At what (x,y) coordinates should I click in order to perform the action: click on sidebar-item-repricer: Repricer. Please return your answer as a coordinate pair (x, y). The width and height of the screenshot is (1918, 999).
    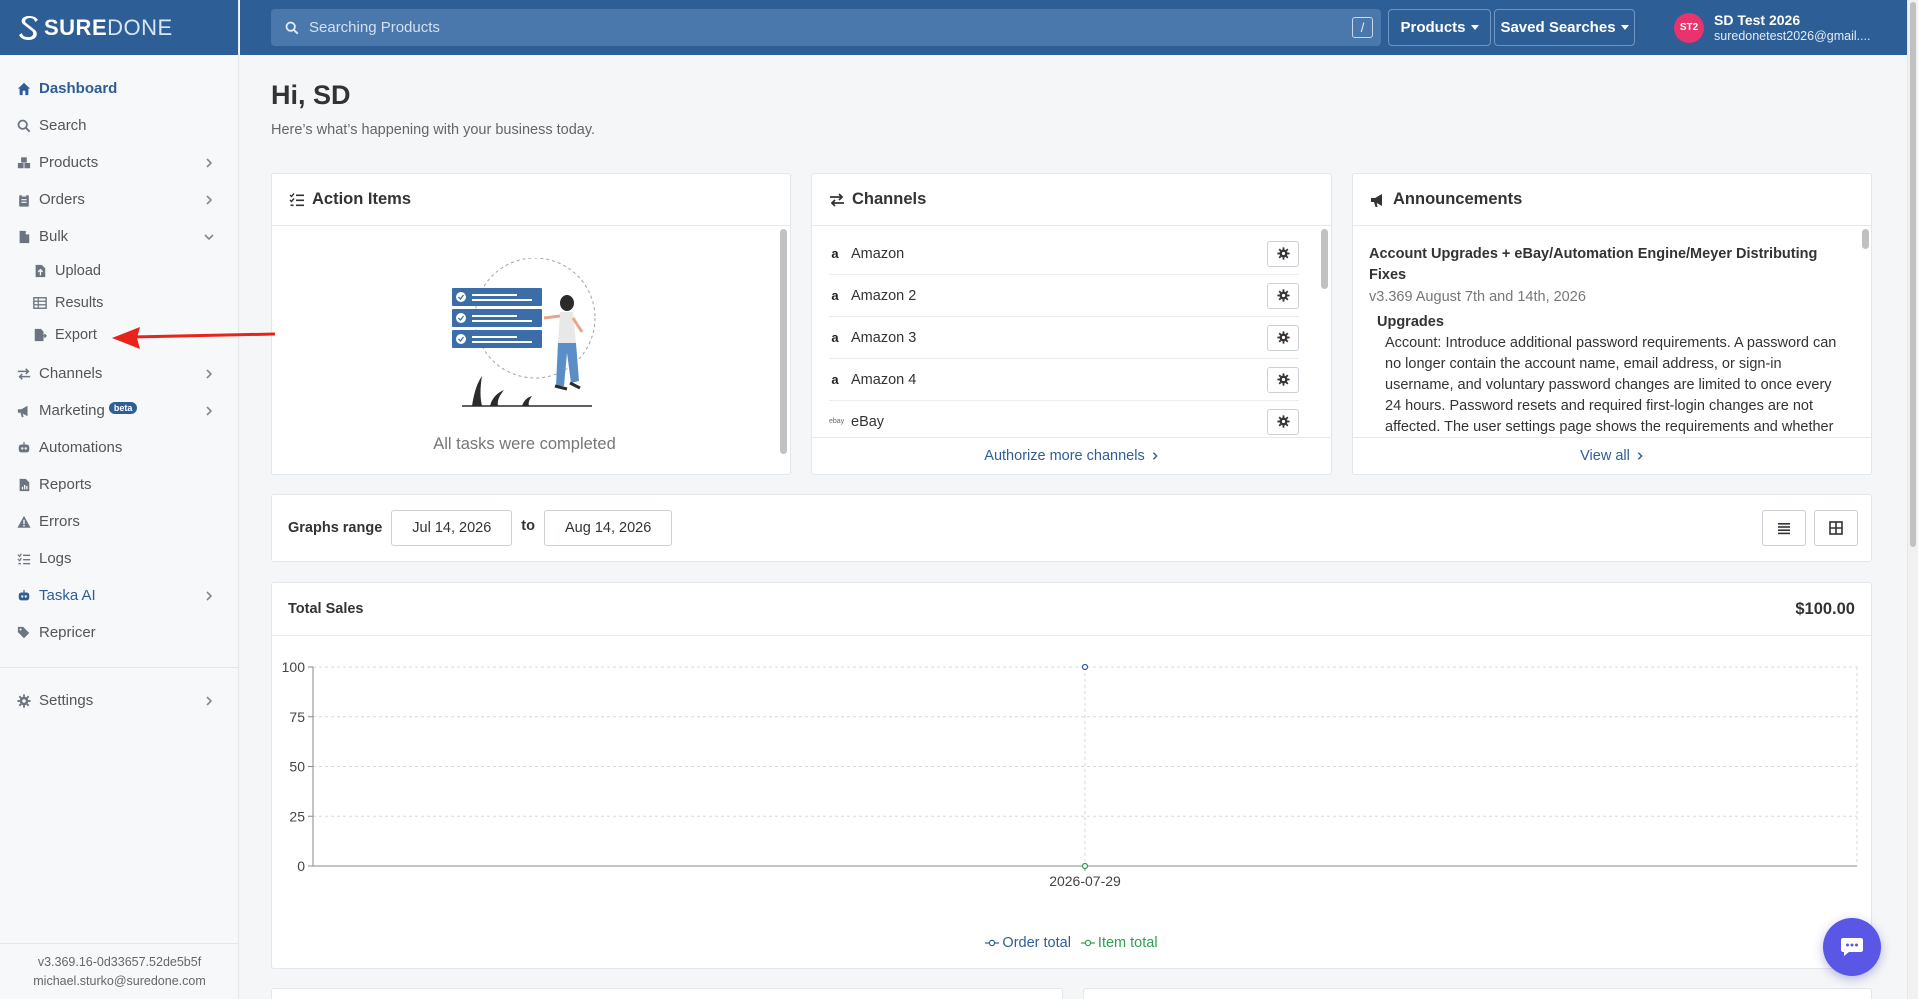
    Looking at the image, I should click on (119, 632).